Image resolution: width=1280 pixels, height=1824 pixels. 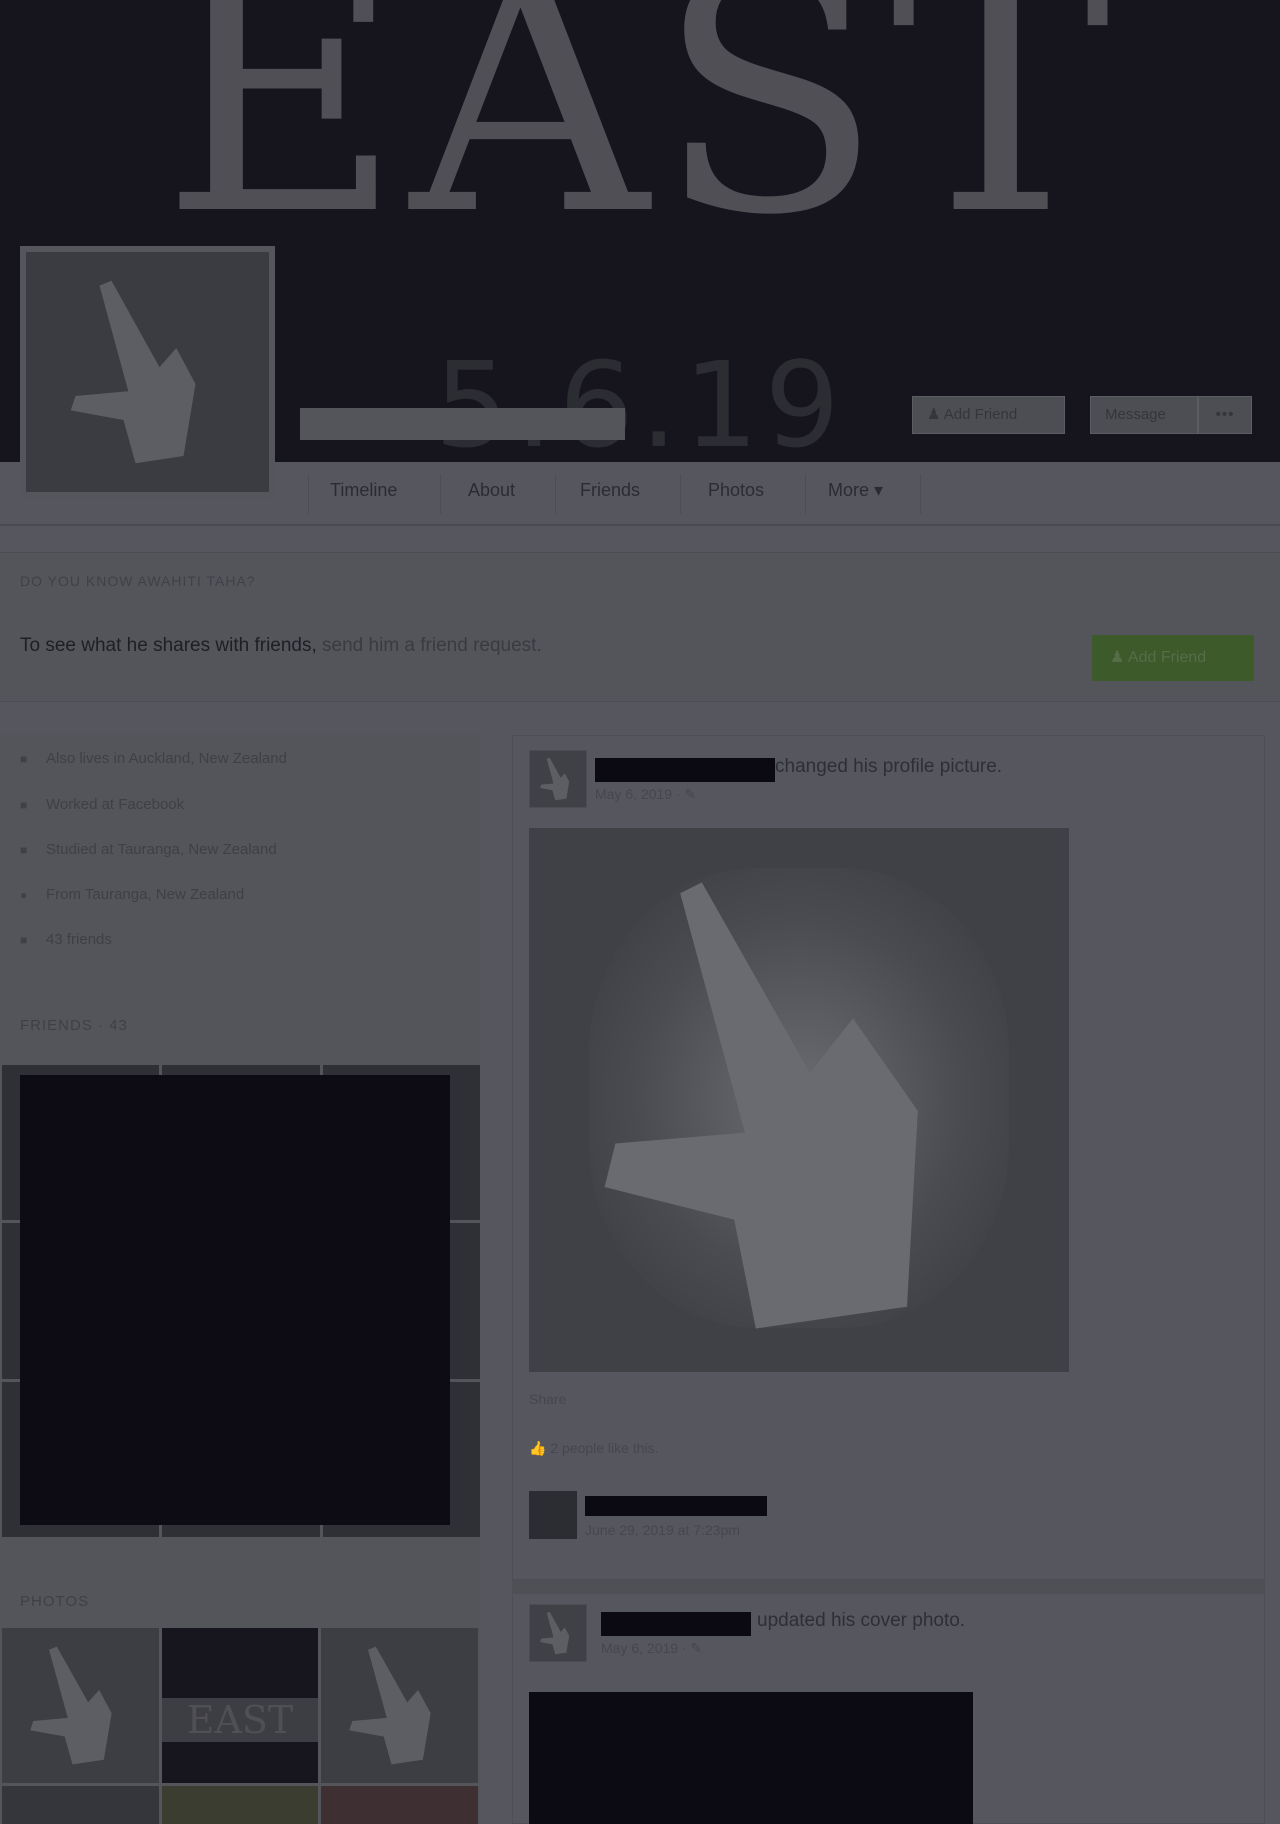 What do you see at coordinates (614, 490) in the screenshot?
I see `tab-friends: Friends` at bounding box center [614, 490].